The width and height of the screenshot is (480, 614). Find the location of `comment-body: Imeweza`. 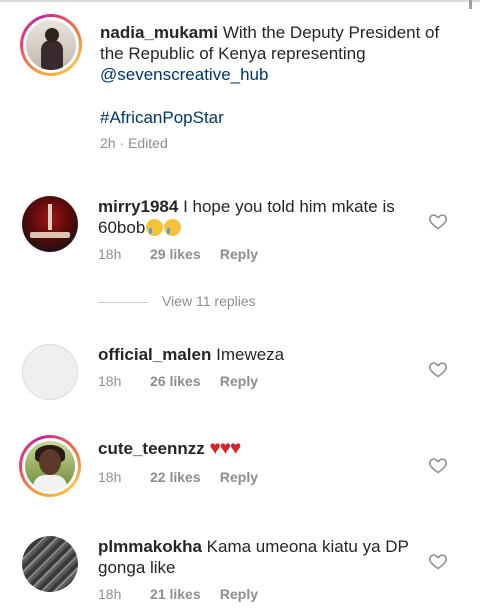

comment-body: Imeweza is located at coordinates (250, 354).